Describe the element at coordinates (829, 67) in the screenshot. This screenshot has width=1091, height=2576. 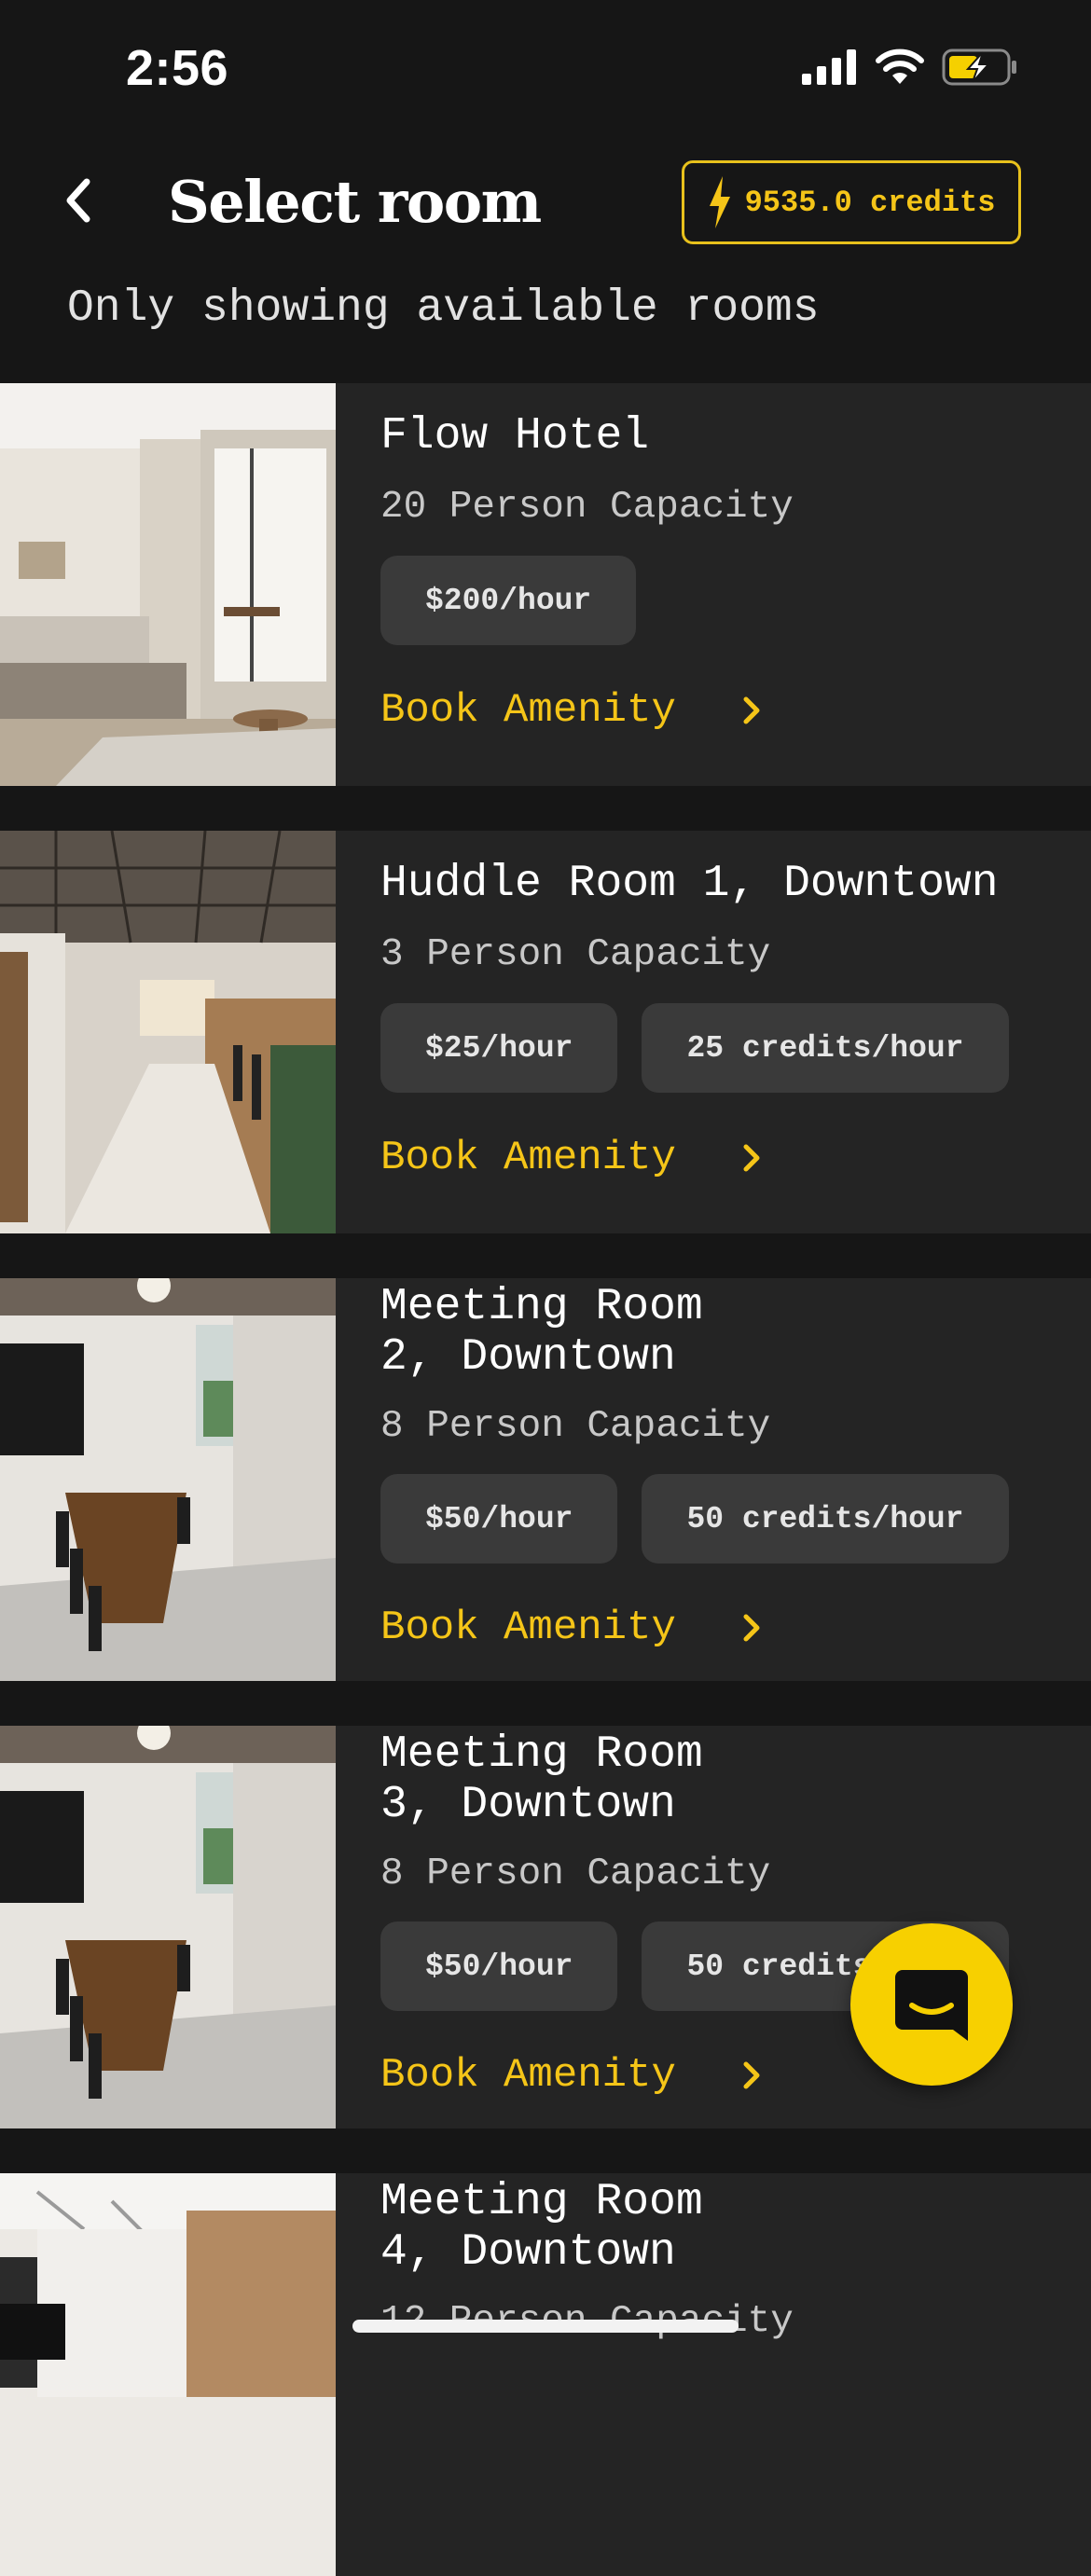
I see `signal-icon` at that location.